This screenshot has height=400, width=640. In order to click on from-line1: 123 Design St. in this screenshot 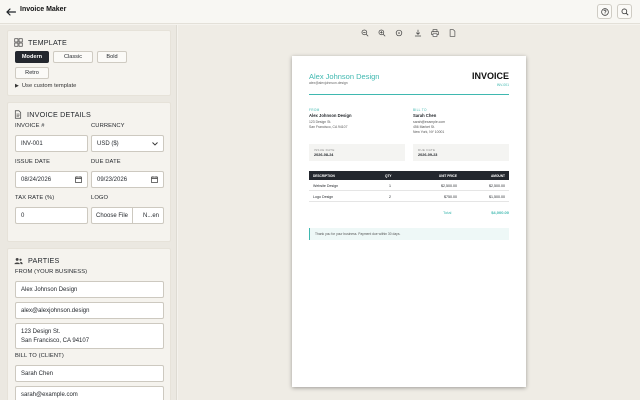, I will do `click(320, 122)`.